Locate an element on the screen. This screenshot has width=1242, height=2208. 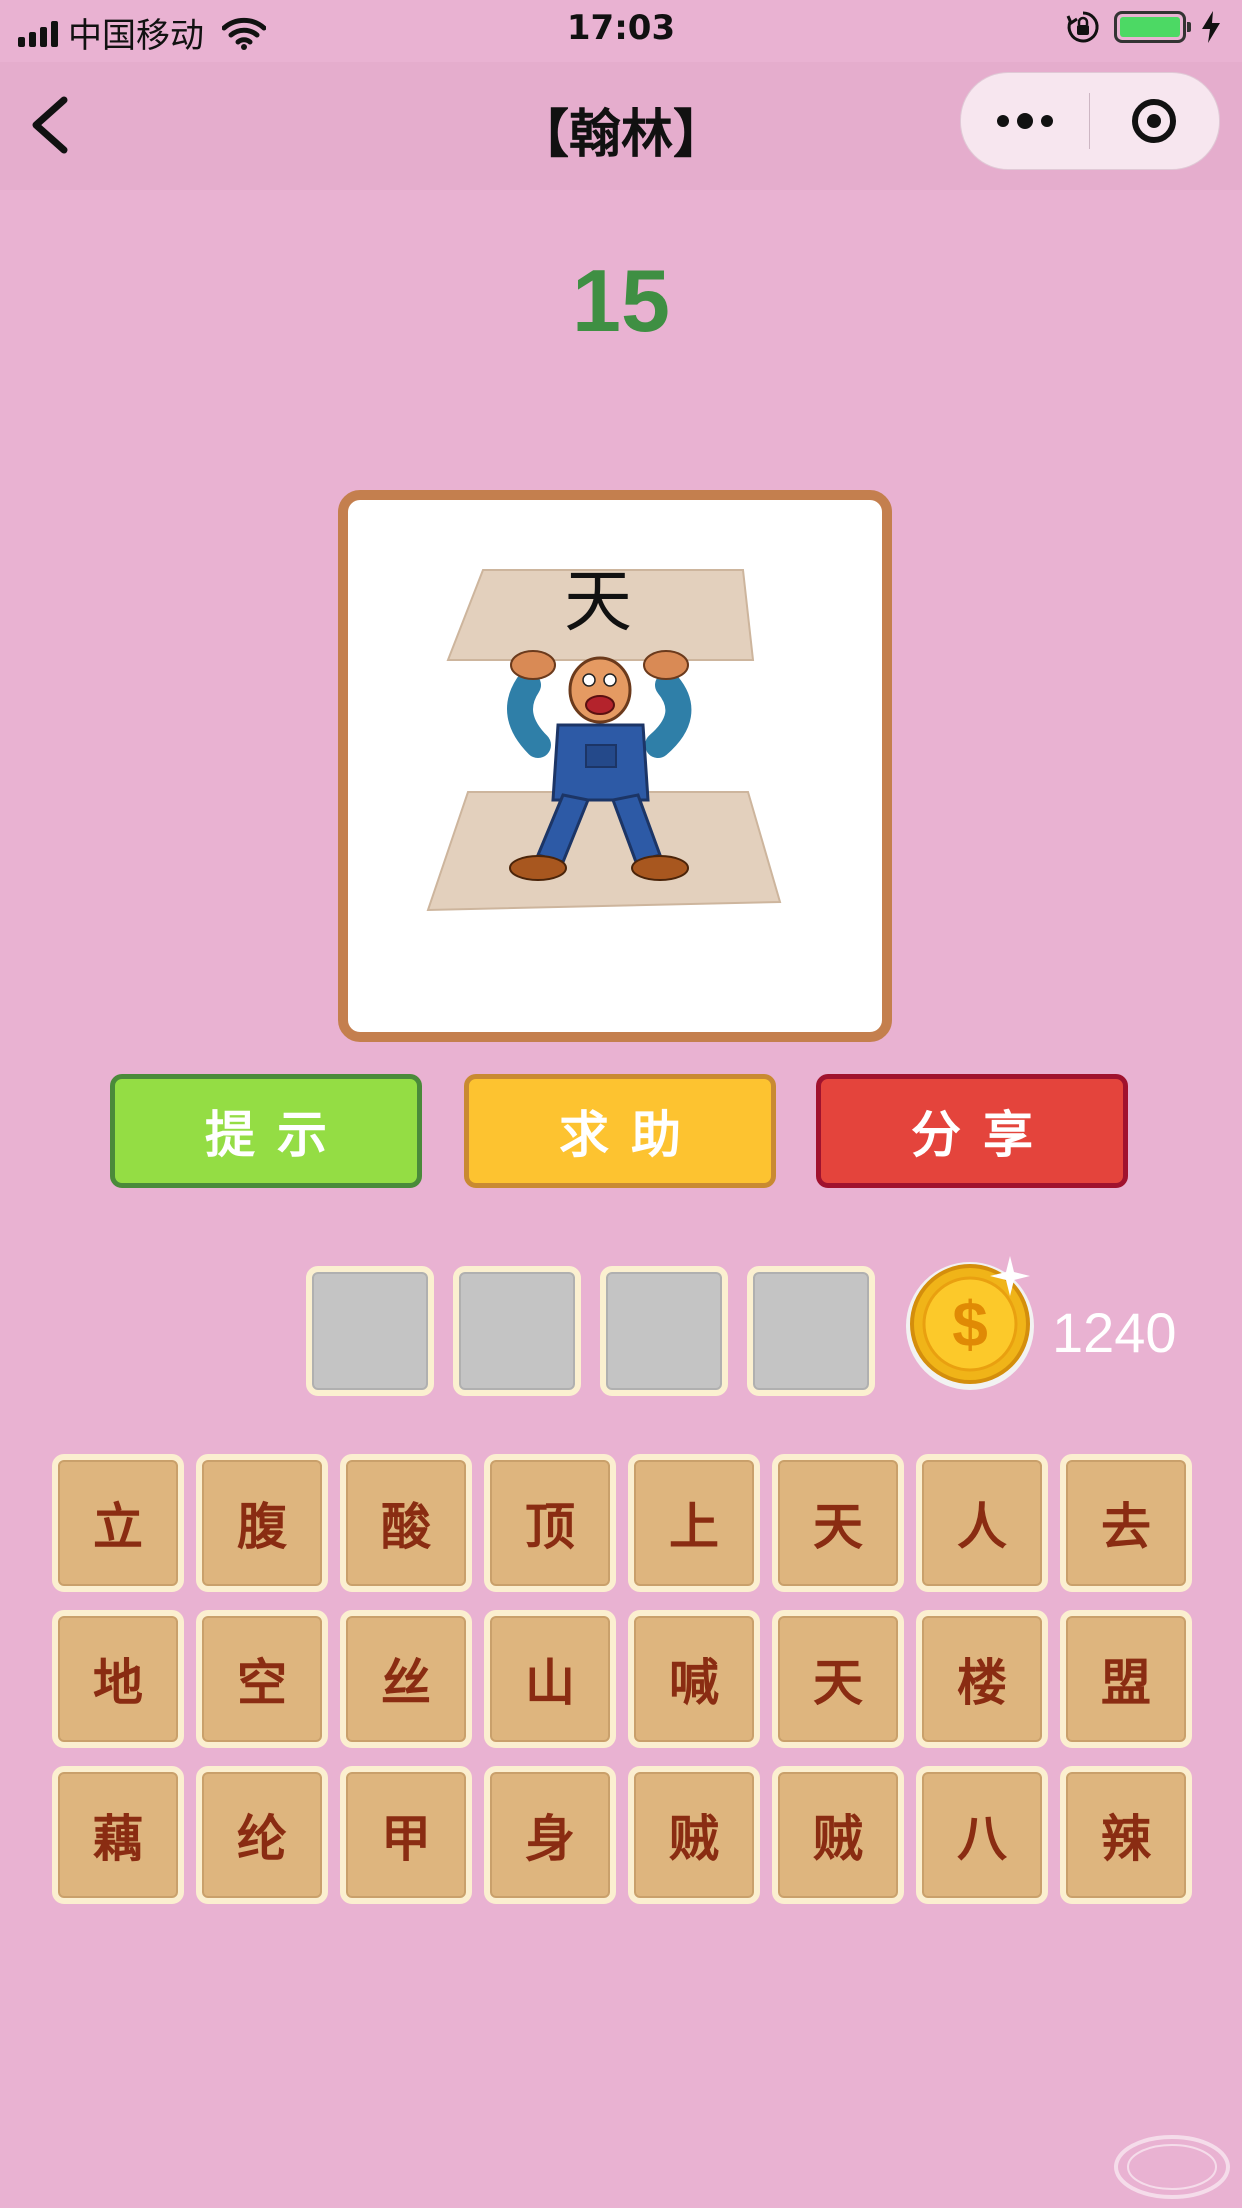
status-bar: 中国移动 17:03 is located at coordinates (621, 31).